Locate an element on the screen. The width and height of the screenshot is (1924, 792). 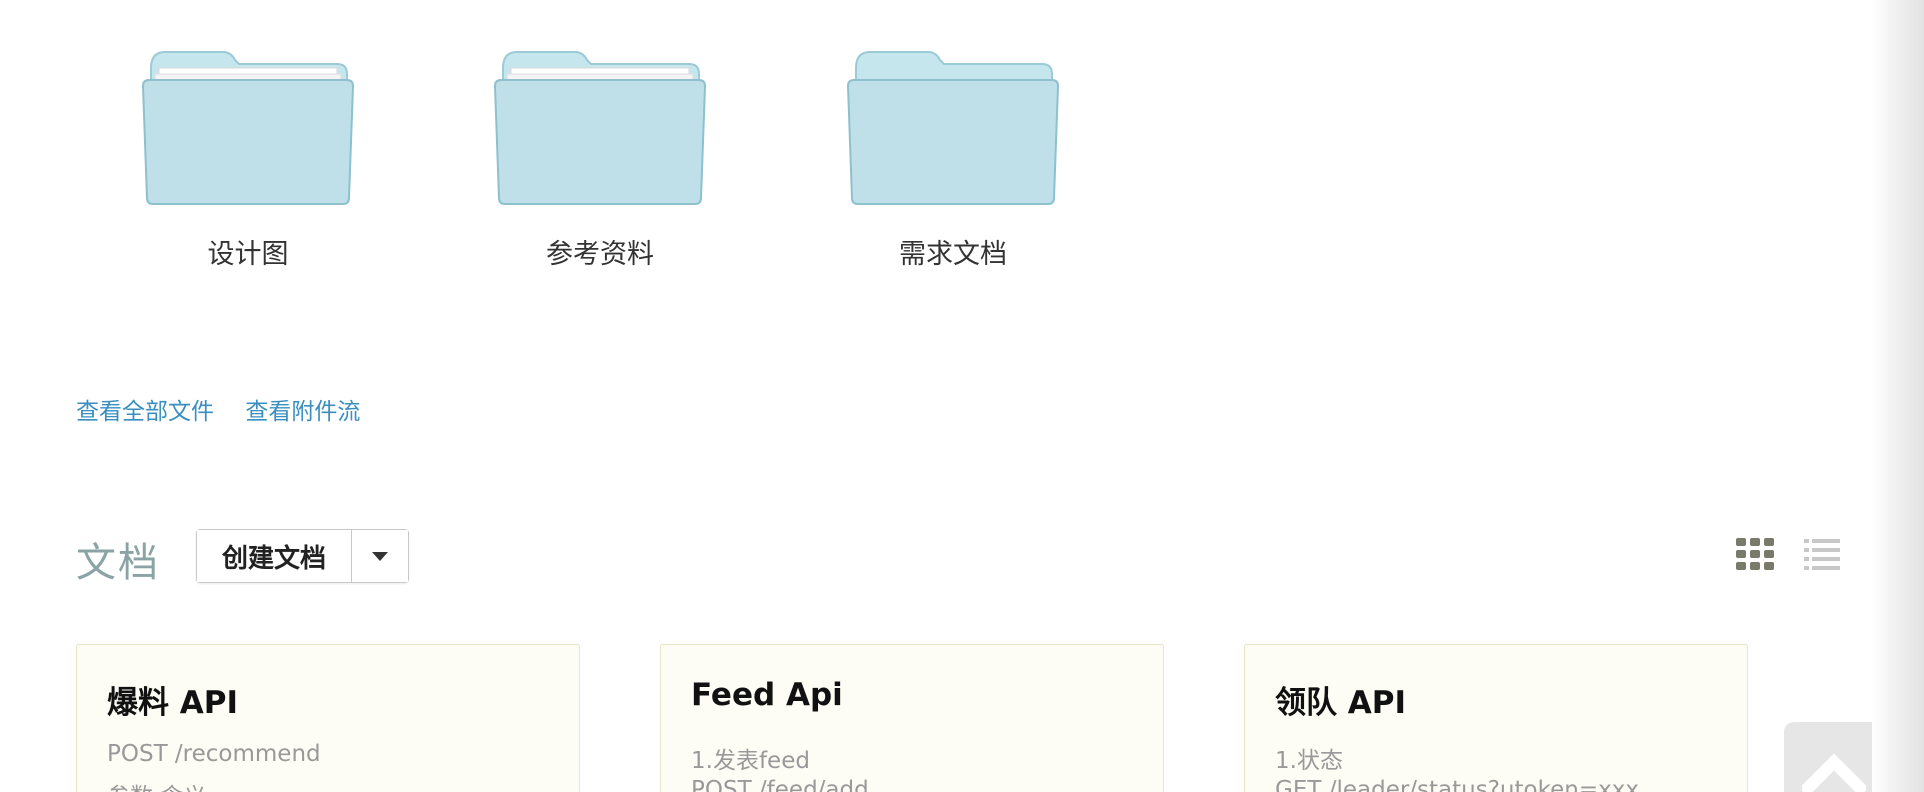
list-view-toggle is located at coordinates (1822, 554).